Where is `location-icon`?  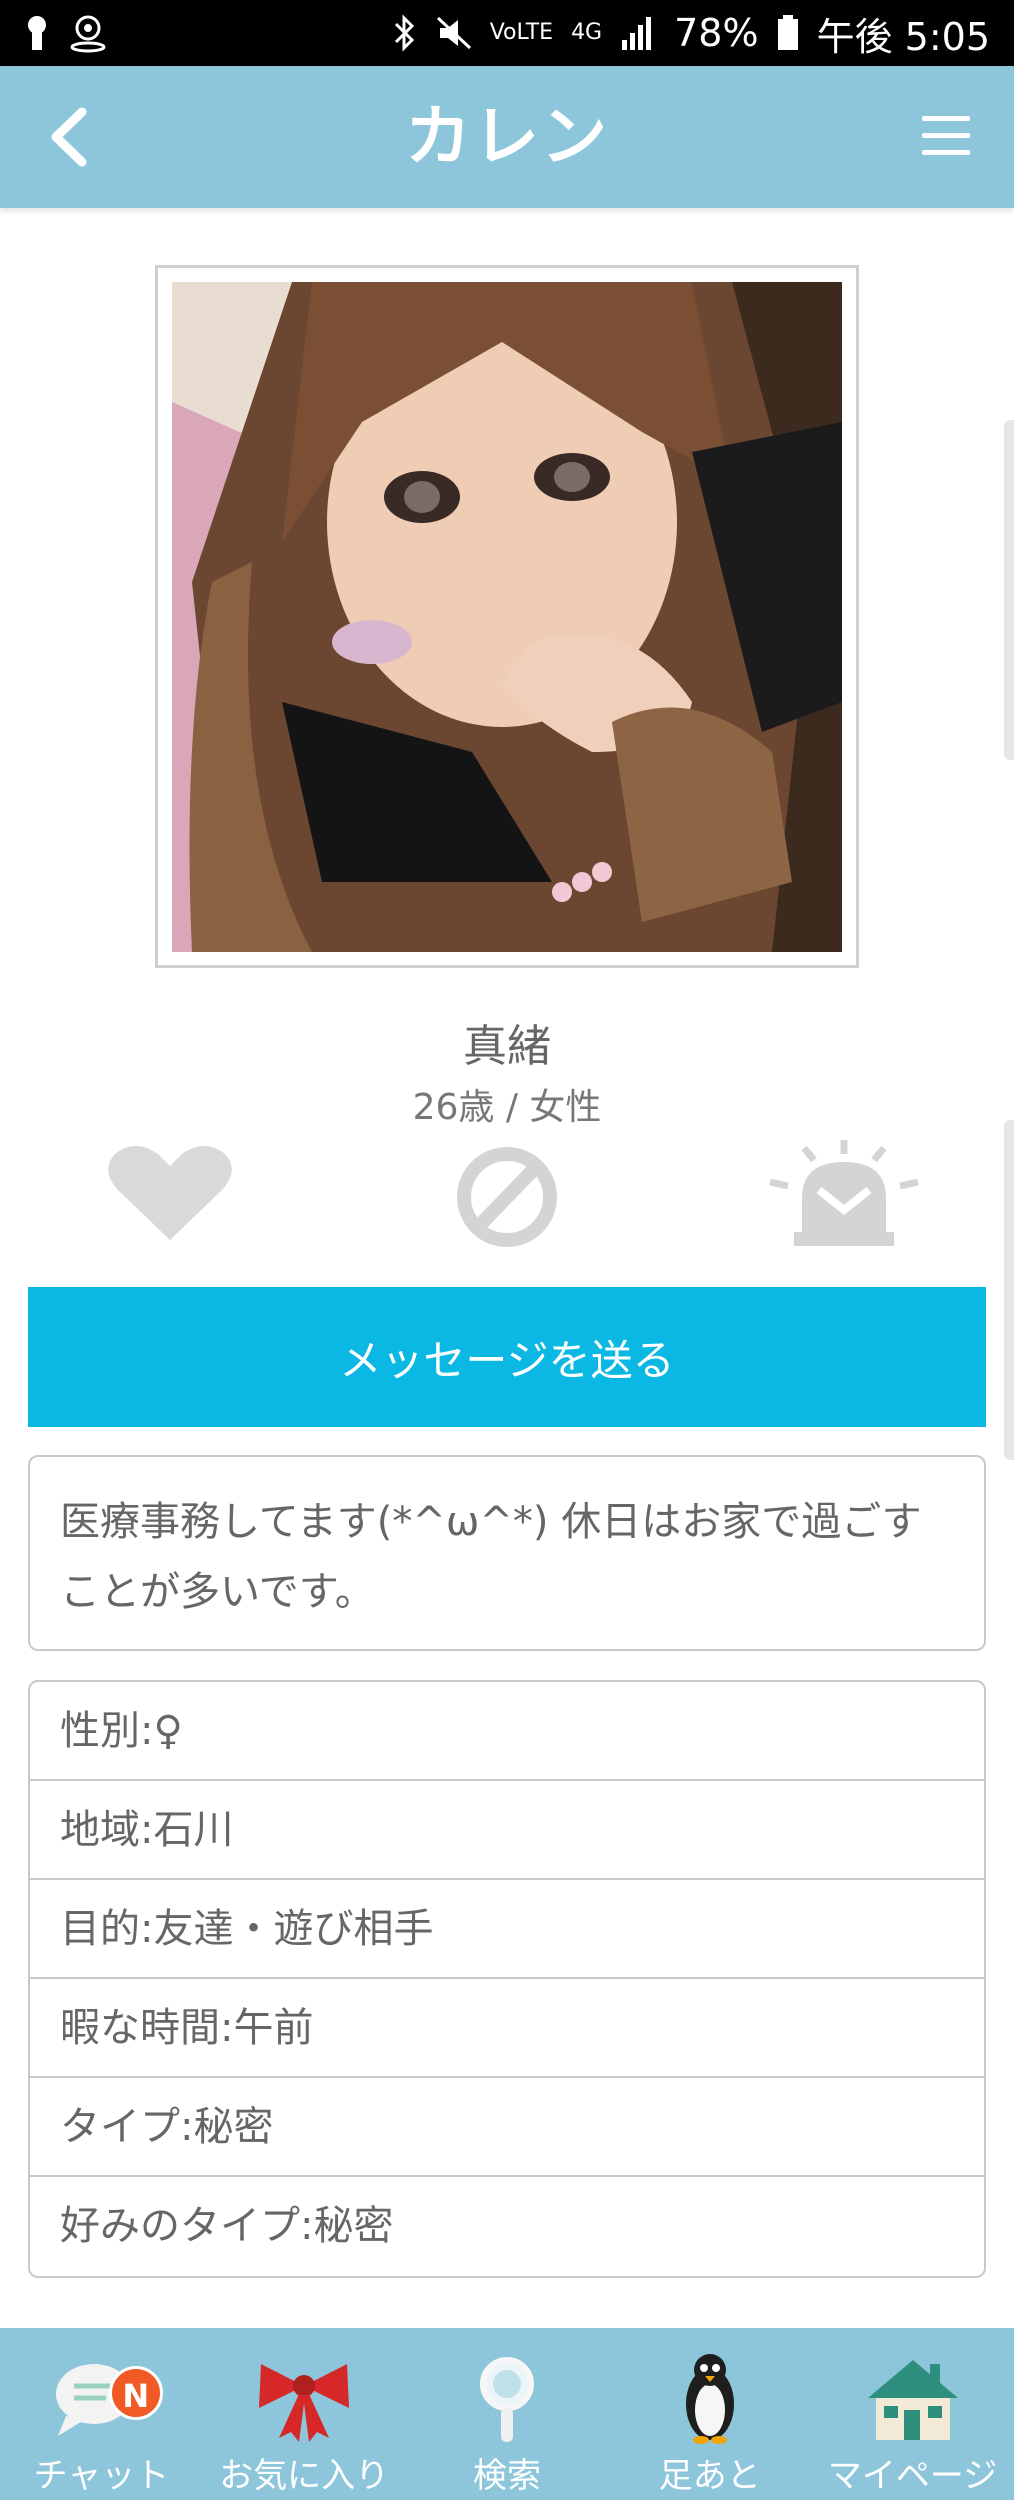
location-icon is located at coordinates (88, 34).